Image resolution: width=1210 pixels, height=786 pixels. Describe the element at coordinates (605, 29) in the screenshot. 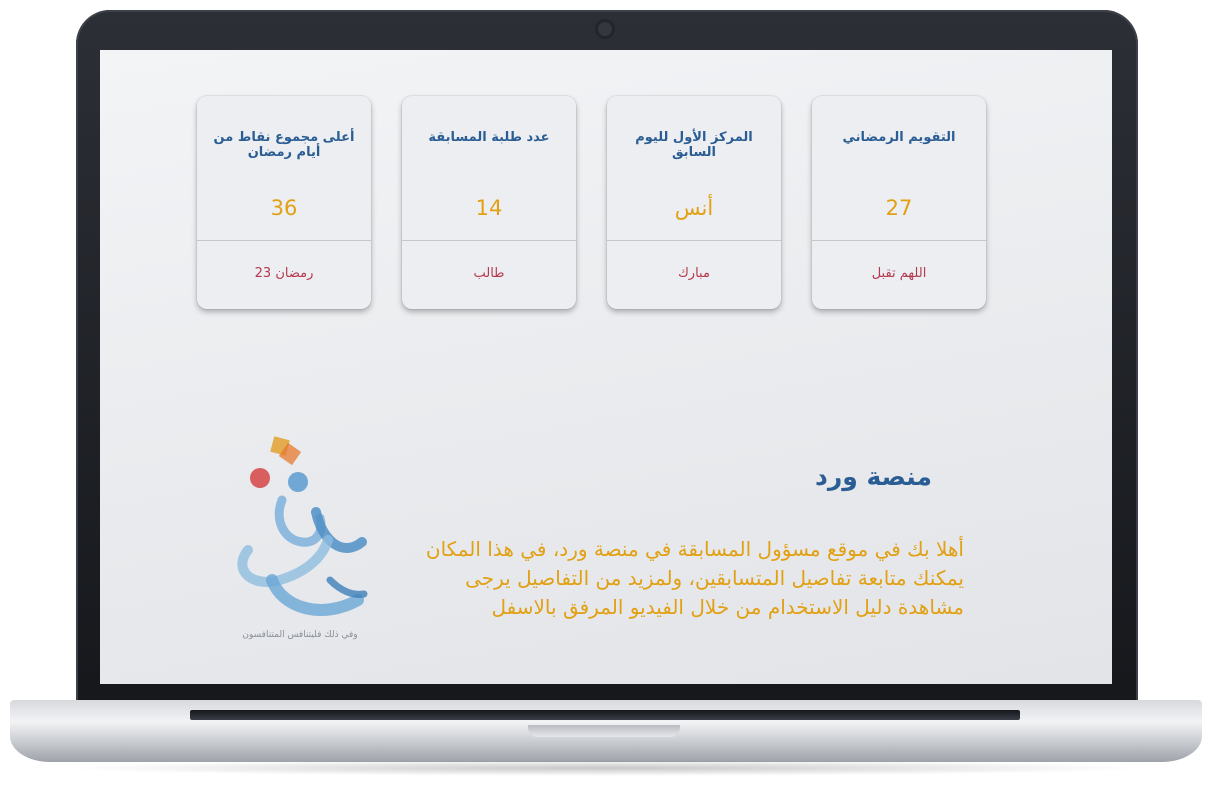

I see `camera-icon` at that location.